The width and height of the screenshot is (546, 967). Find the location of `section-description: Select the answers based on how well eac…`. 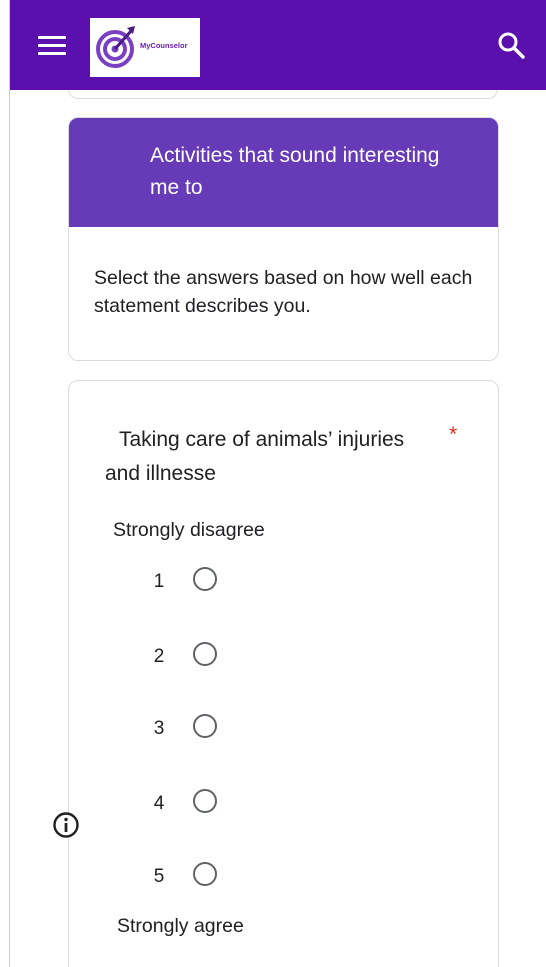

section-description: Select the answers based on how well eac… is located at coordinates (283, 292).